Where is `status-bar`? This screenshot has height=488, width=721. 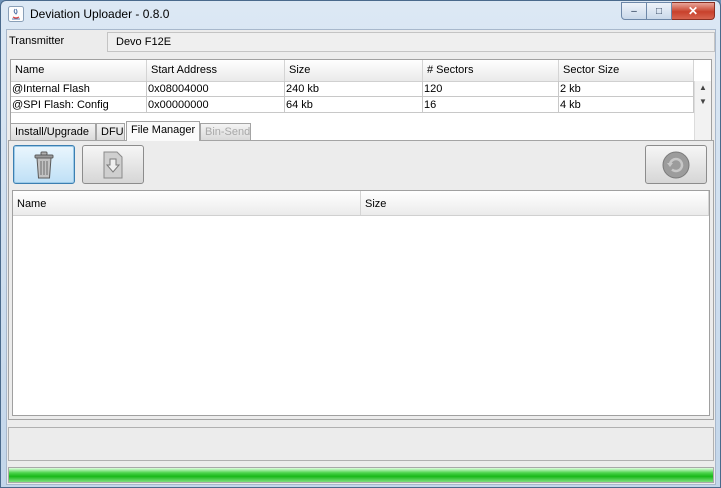 status-bar is located at coordinates (361, 444).